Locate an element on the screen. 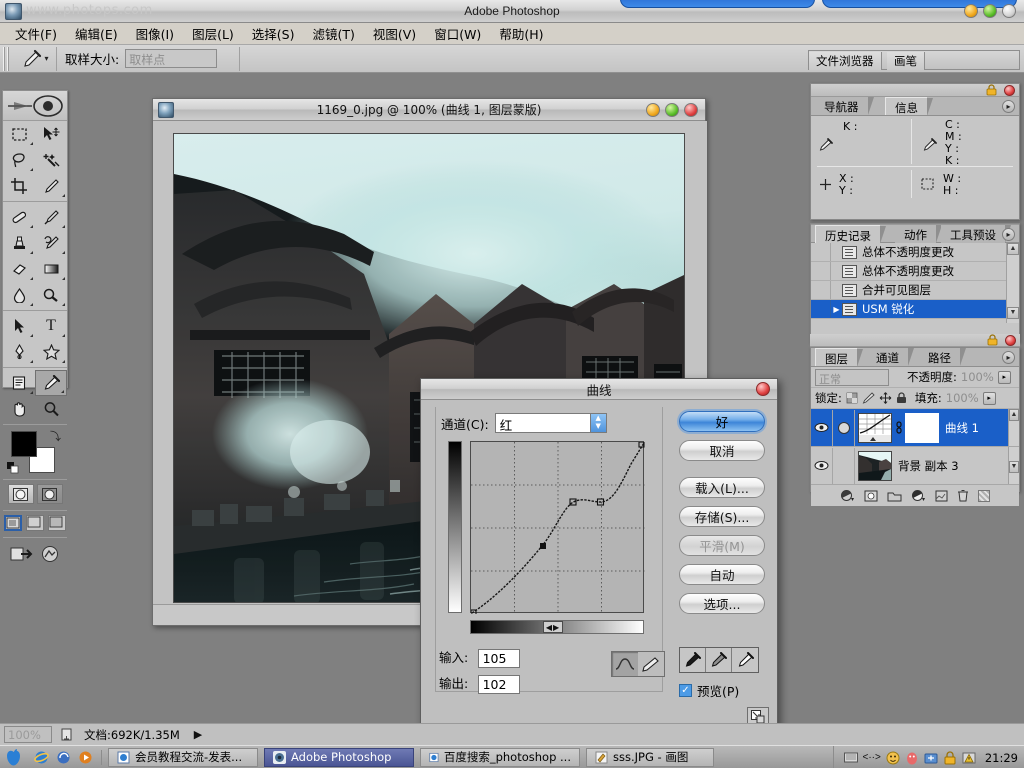  warning-icon is located at coordinates (969, 758).